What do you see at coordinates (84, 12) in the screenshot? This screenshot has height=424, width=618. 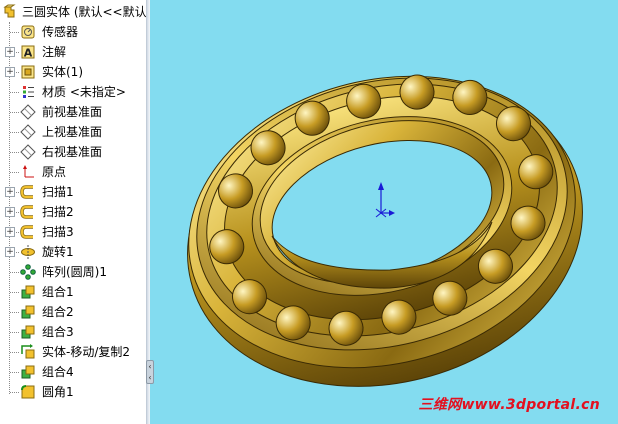 I see `tree-root-label: 三圆实体 (默认<<默认` at bounding box center [84, 12].